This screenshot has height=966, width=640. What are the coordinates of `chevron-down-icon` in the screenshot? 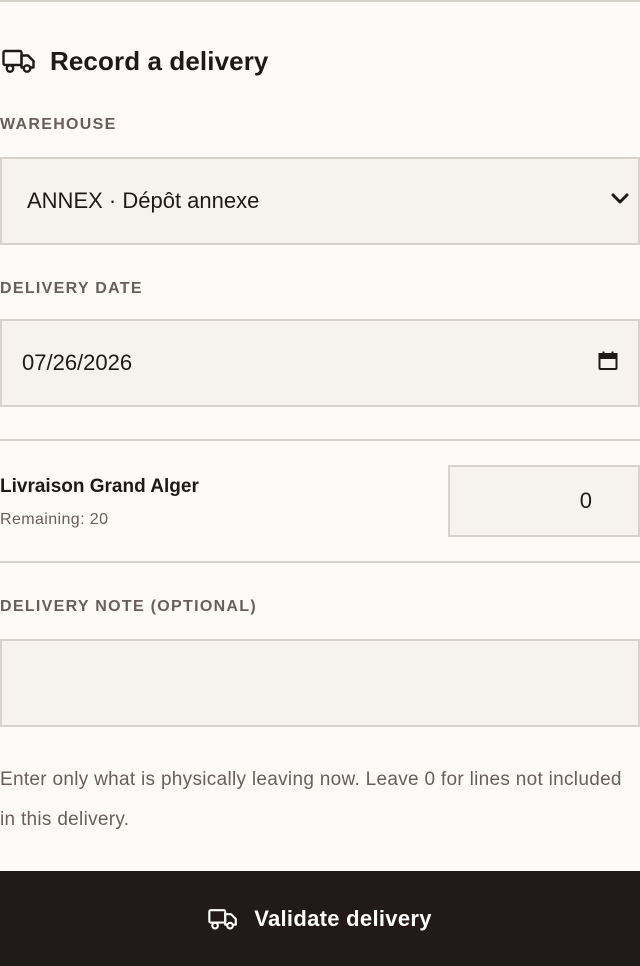 It's located at (620, 201).